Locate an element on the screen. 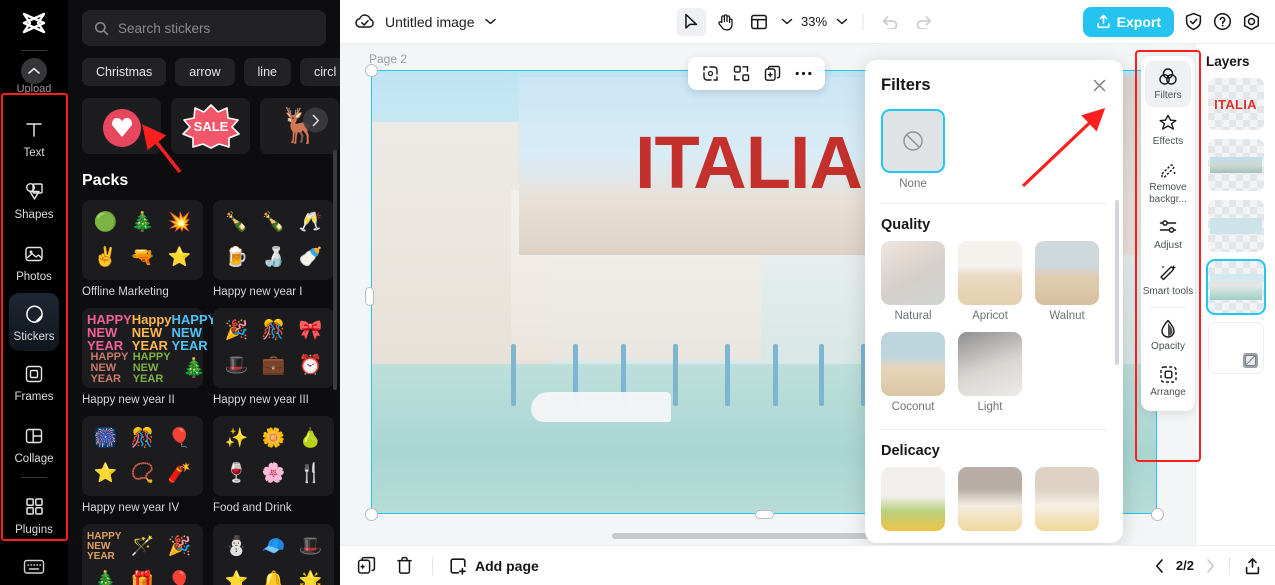  capcut-logo is located at coordinates (34, 23).